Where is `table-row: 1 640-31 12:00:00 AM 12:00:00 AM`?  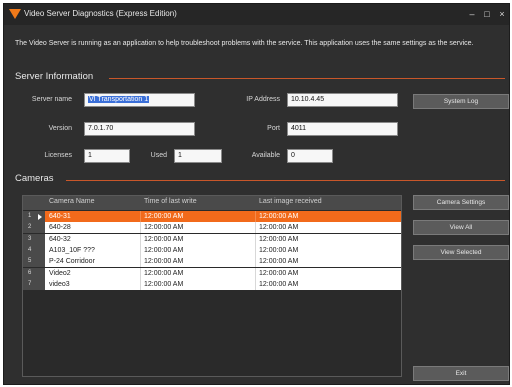
table-row: 1 640-31 12:00:00 AM 12:00:00 AM is located at coordinates (212, 216).